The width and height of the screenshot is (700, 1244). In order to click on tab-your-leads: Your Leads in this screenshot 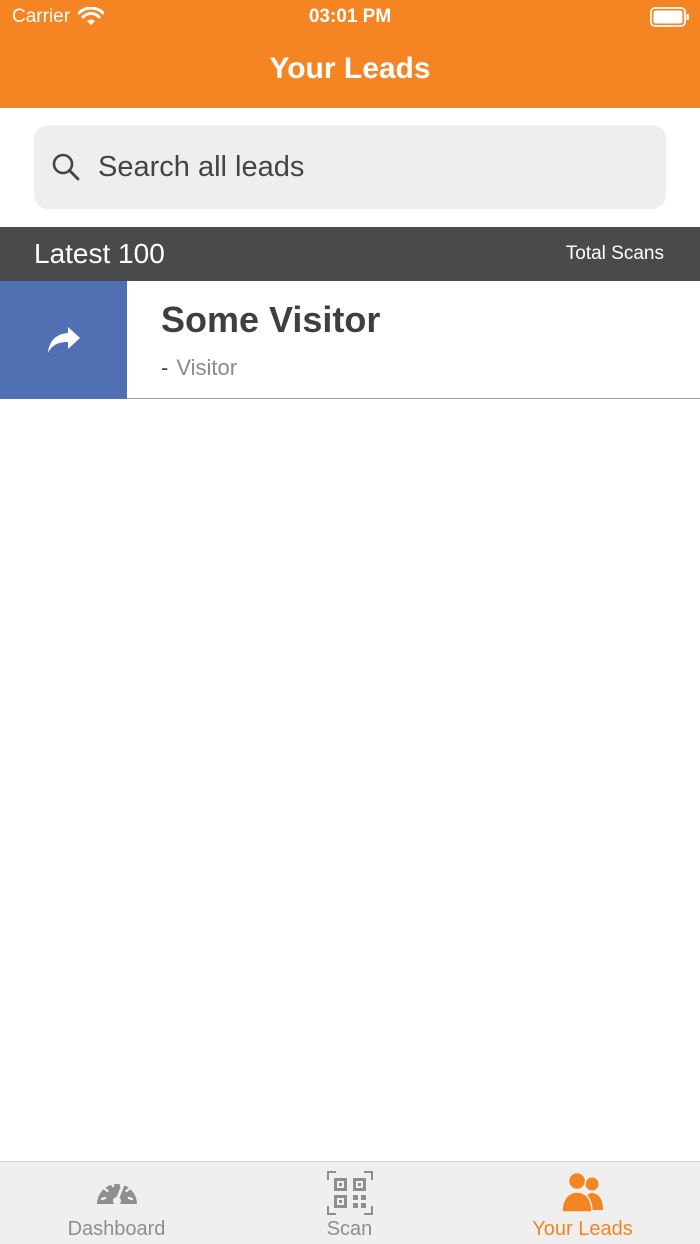, I will do `click(582, 1203)`.